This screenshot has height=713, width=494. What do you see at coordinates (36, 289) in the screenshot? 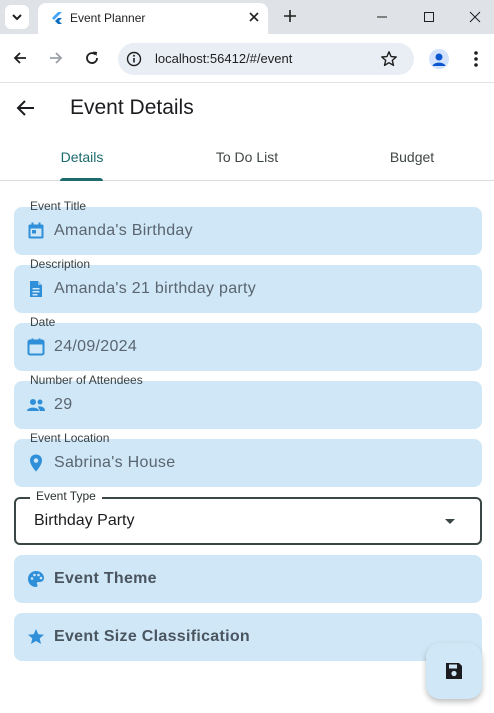
I see `document-icon` at bounding box center [36, 289].